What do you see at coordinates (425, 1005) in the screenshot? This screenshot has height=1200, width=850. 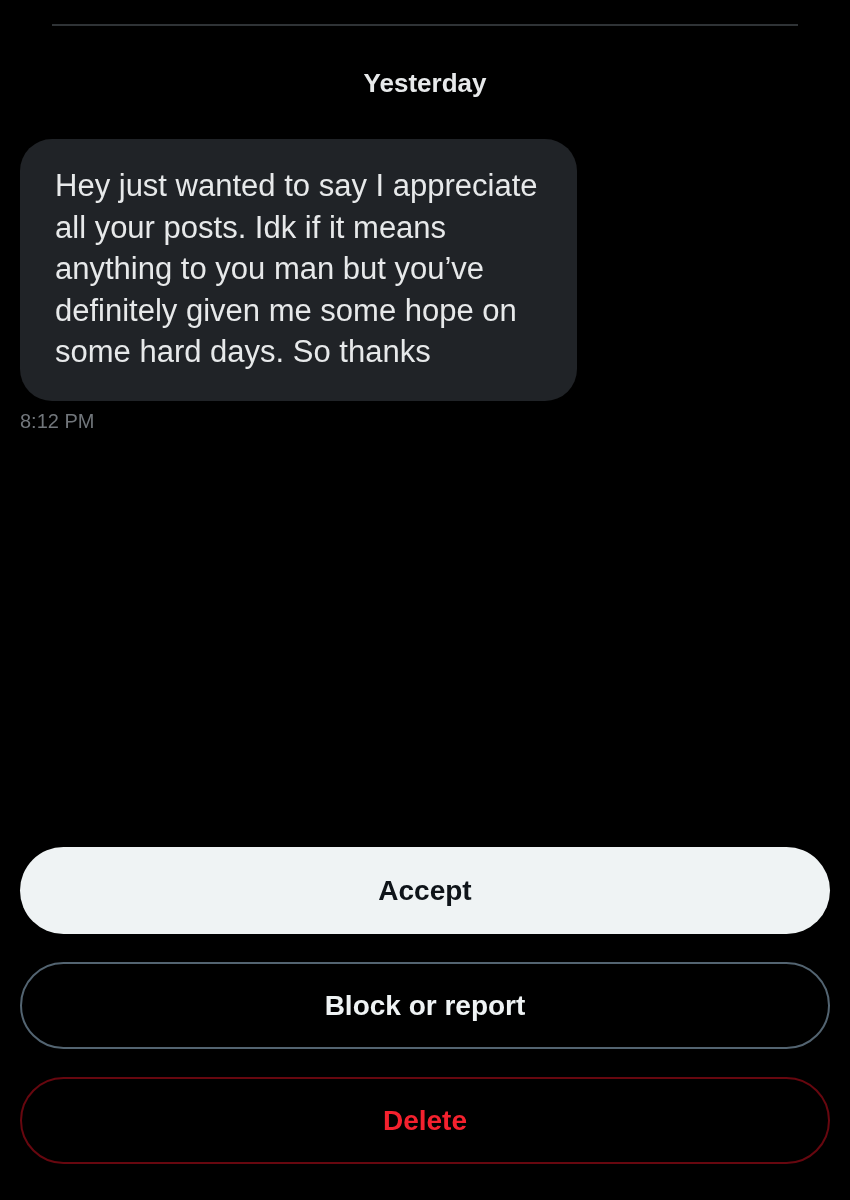 I see `block-report-button: Block or report` at bounding box center [425, 1005].